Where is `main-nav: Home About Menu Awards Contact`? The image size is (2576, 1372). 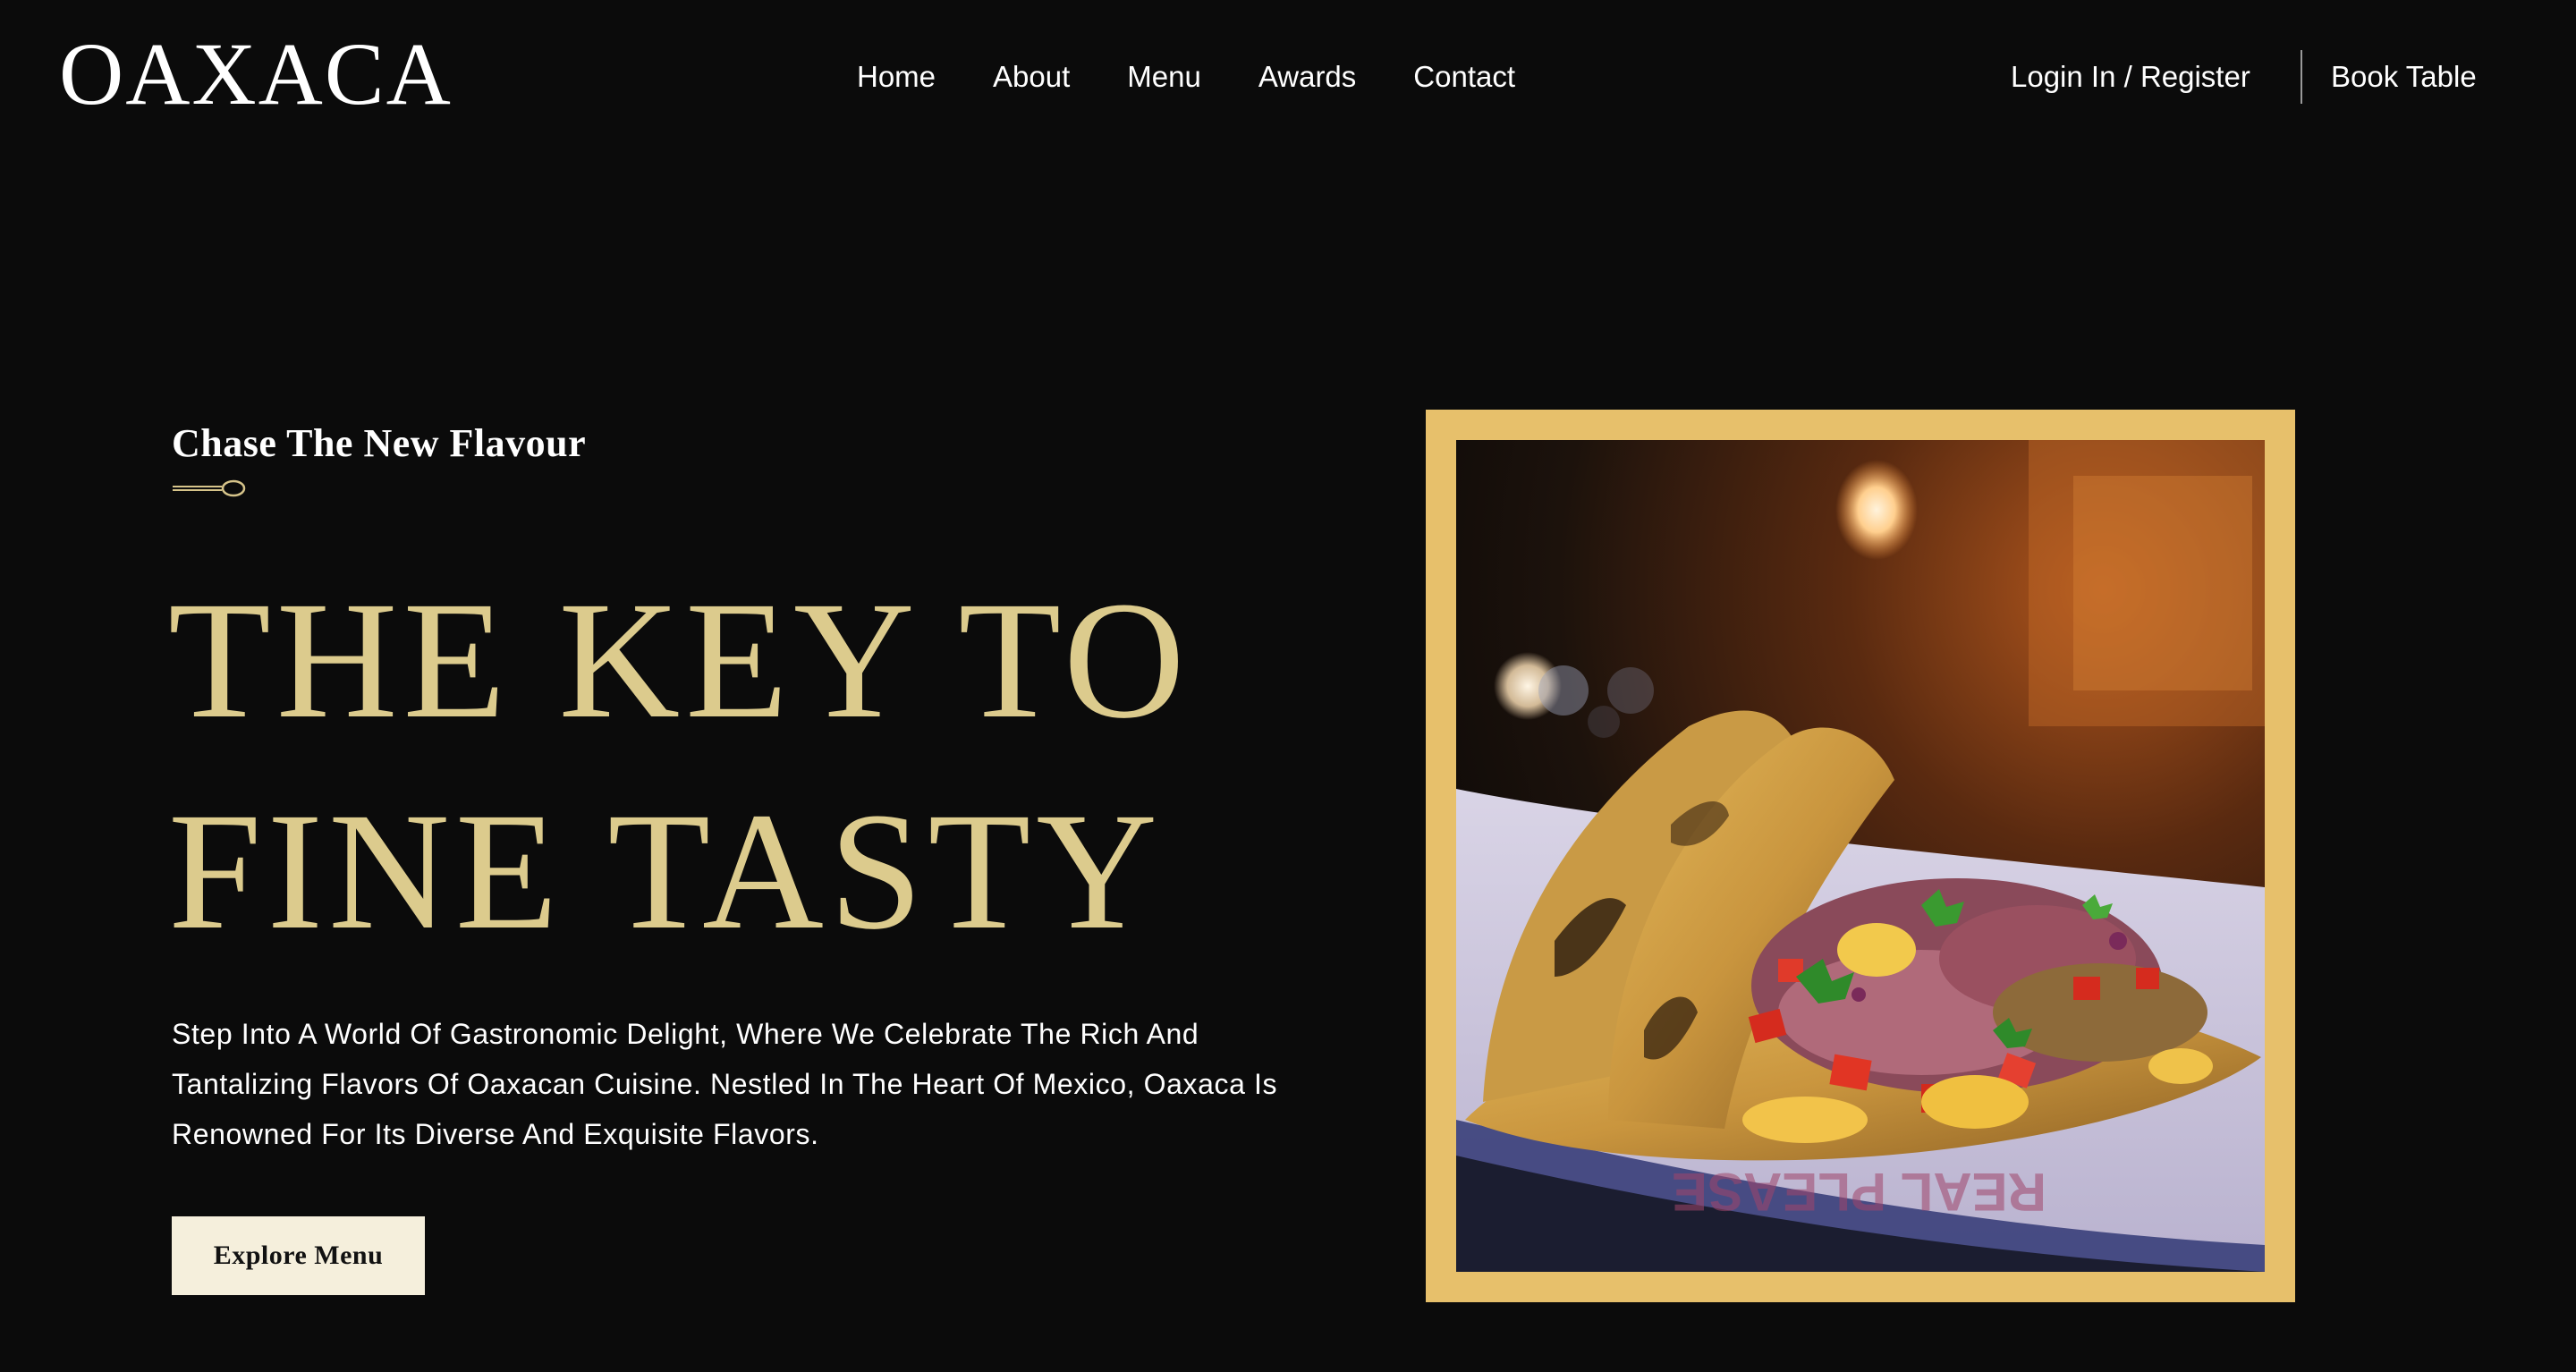 main-nav: Home About Menu Awards Contact is located at coordinates (1186, 77).